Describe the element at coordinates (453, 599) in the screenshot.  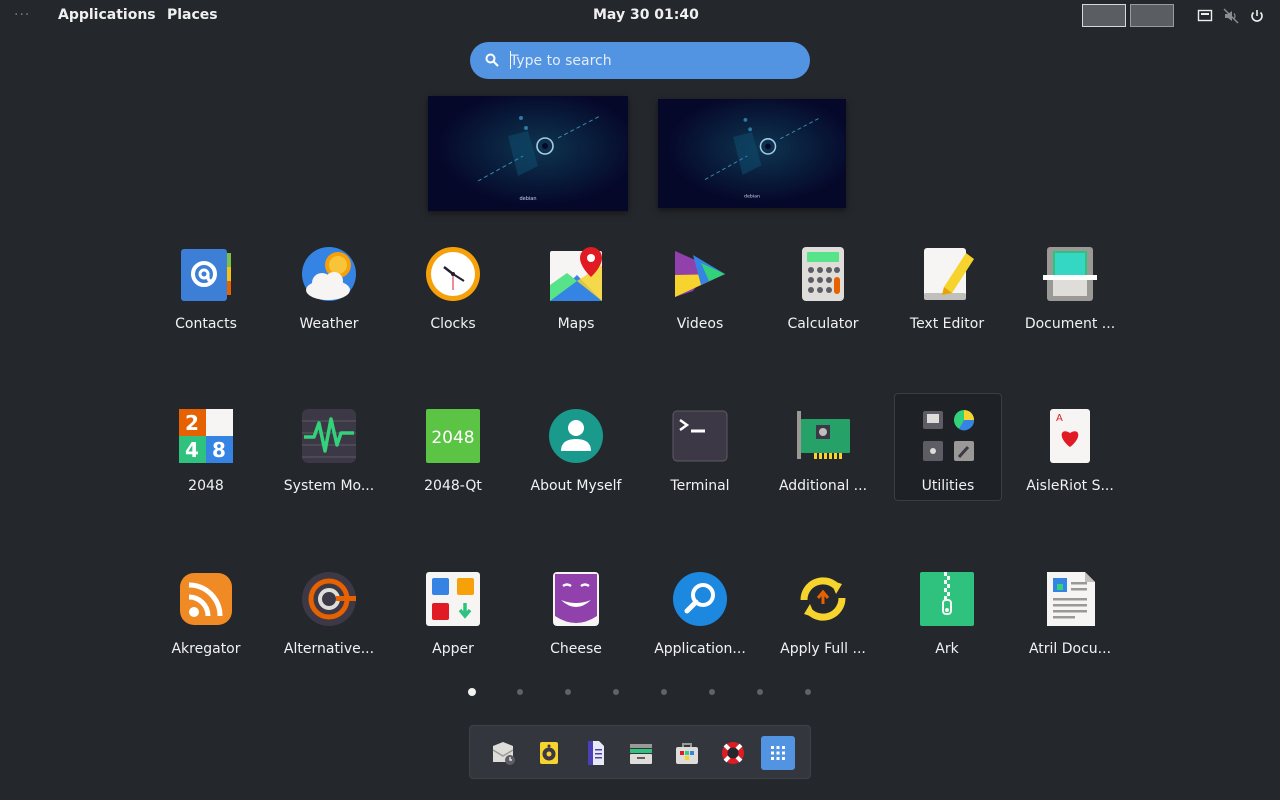
I see `apper-icon` at that location.